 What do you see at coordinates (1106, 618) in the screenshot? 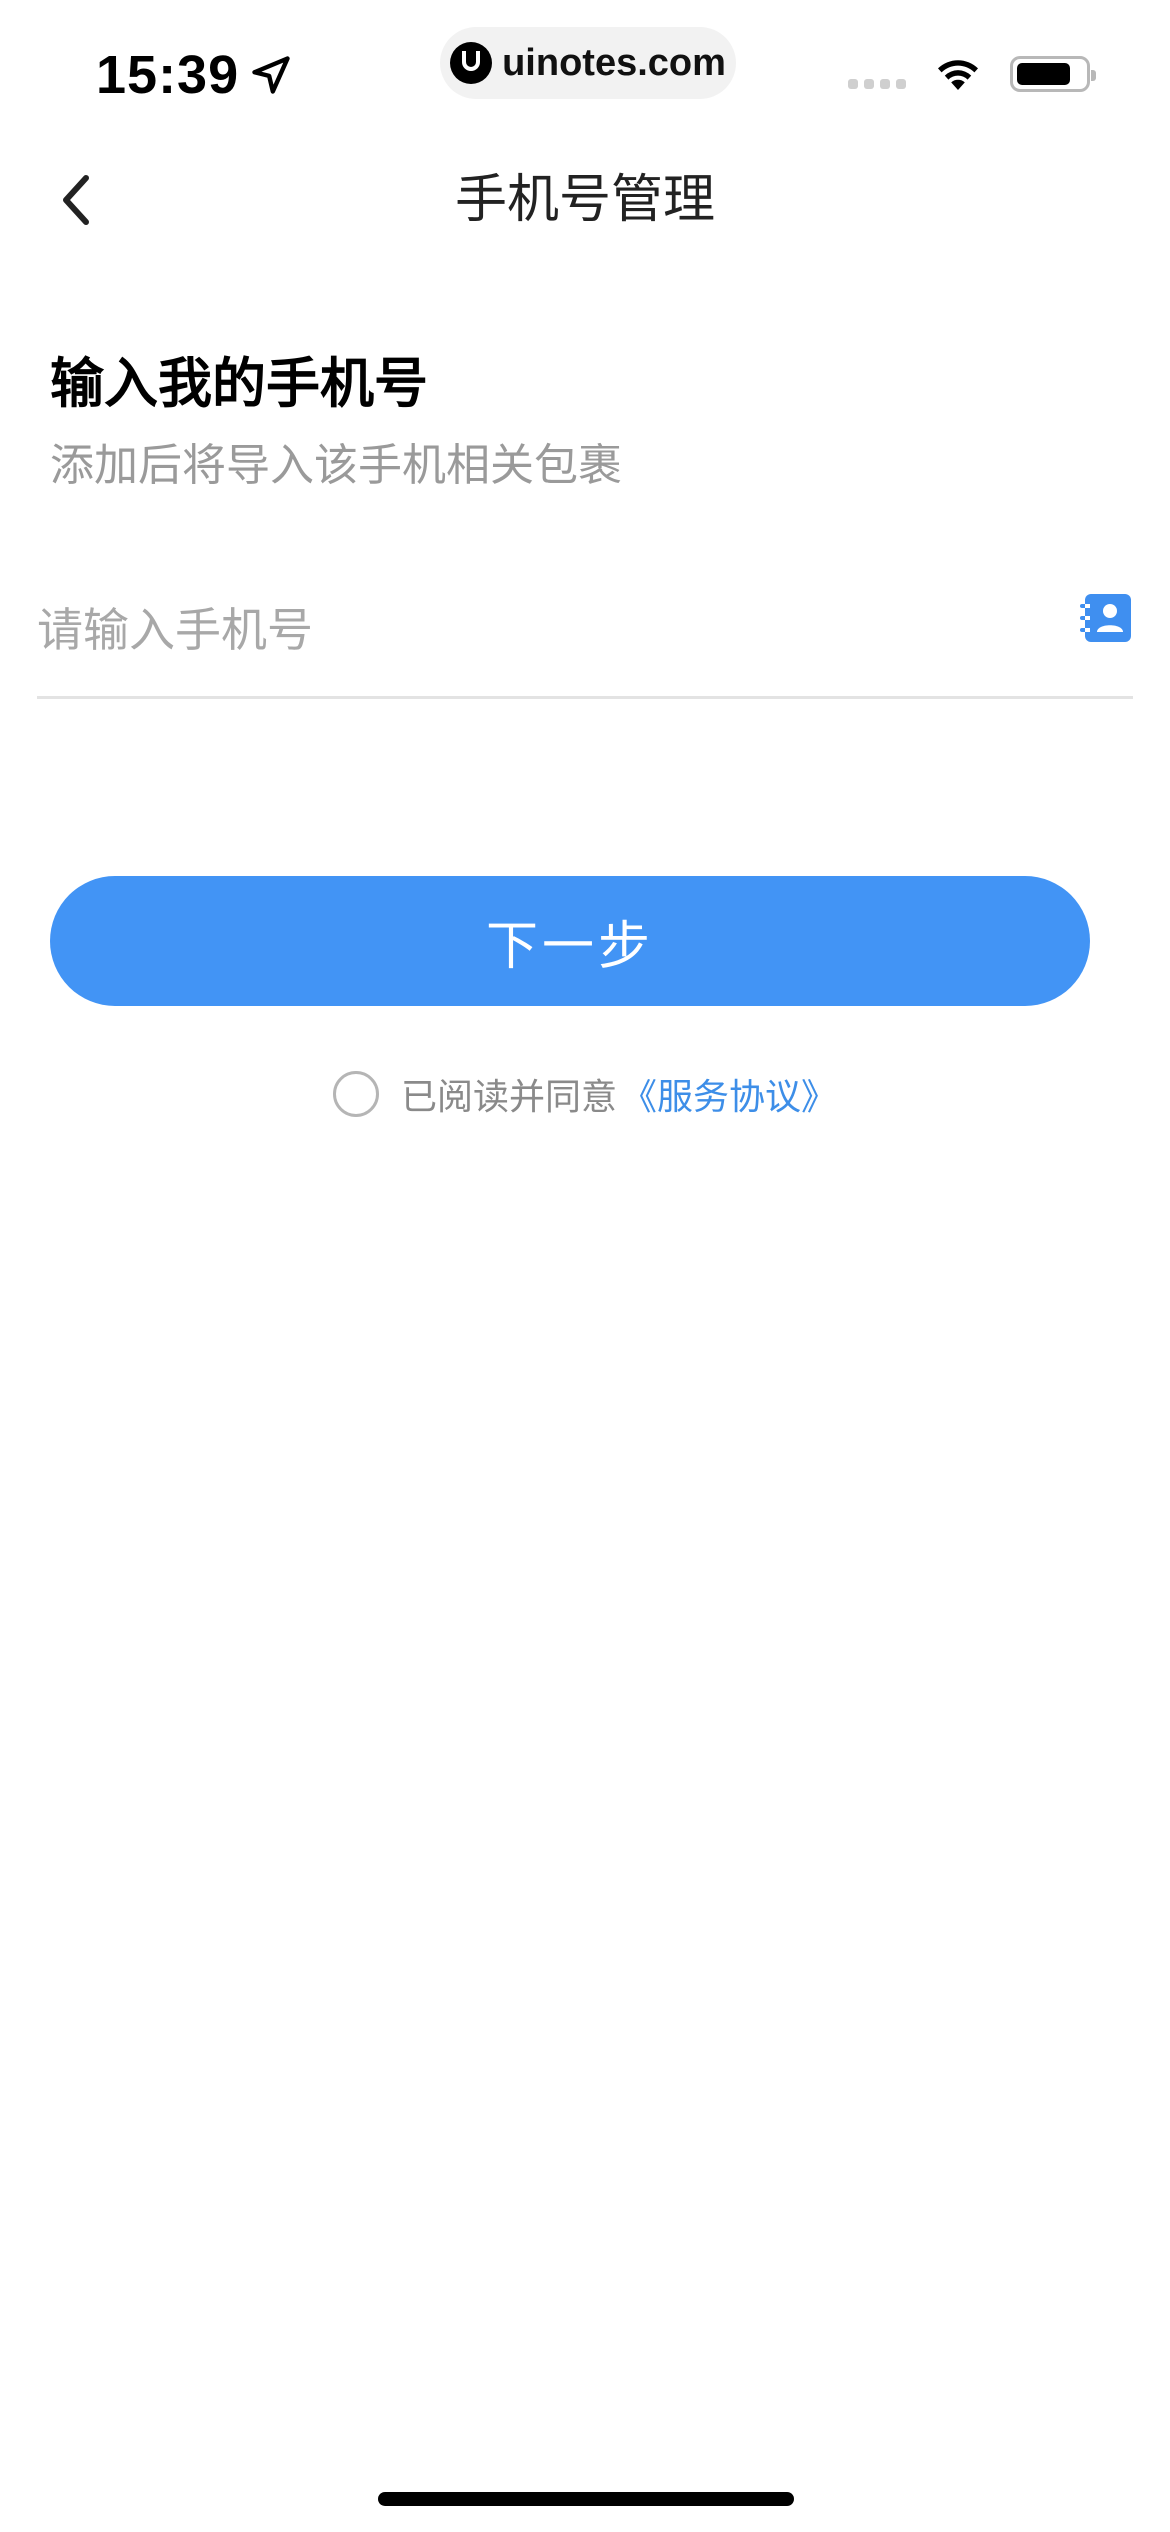
I see `contact-book-icon` at bounding box center [1106, 618].